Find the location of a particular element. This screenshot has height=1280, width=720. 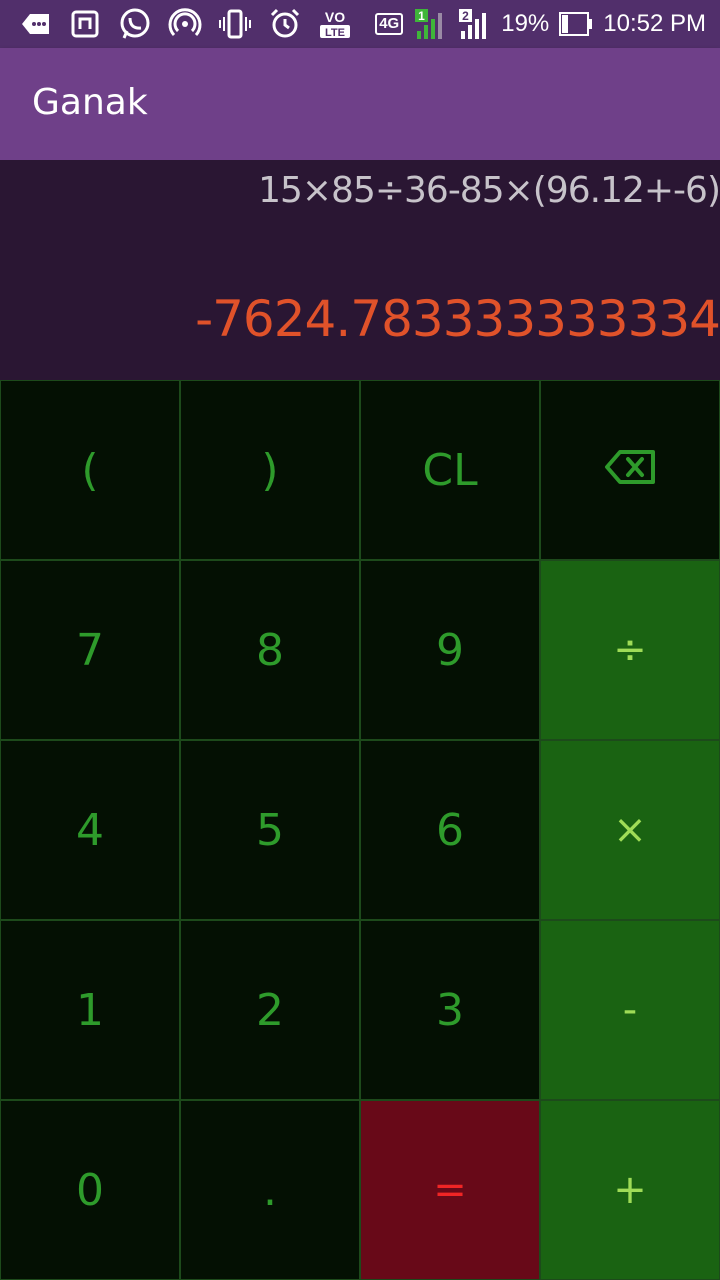

digit-1-button: 1 is located at coordinates (90, 1010).